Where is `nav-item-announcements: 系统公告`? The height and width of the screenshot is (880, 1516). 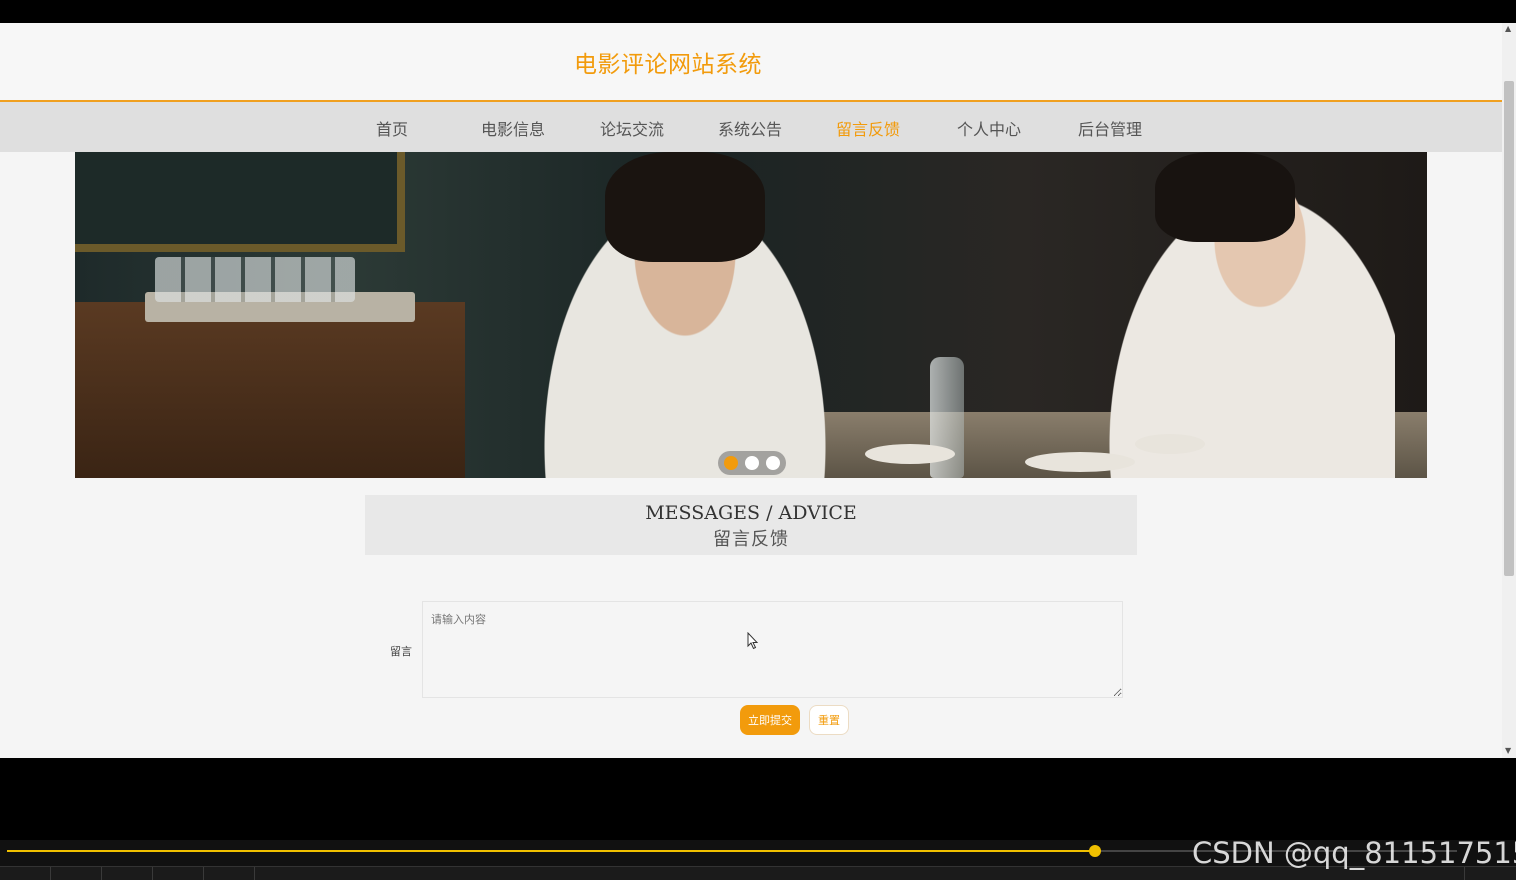 nav-item-announcements: 系统公告 is located at coordinates (750, 128).